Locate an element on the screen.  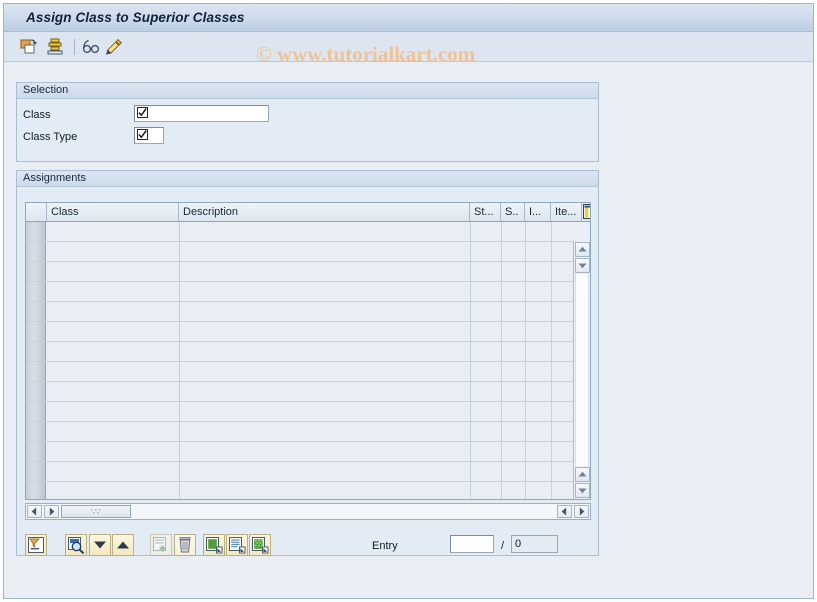
selection-group: Selection Class Class Type is located at coordinates (307, 122).